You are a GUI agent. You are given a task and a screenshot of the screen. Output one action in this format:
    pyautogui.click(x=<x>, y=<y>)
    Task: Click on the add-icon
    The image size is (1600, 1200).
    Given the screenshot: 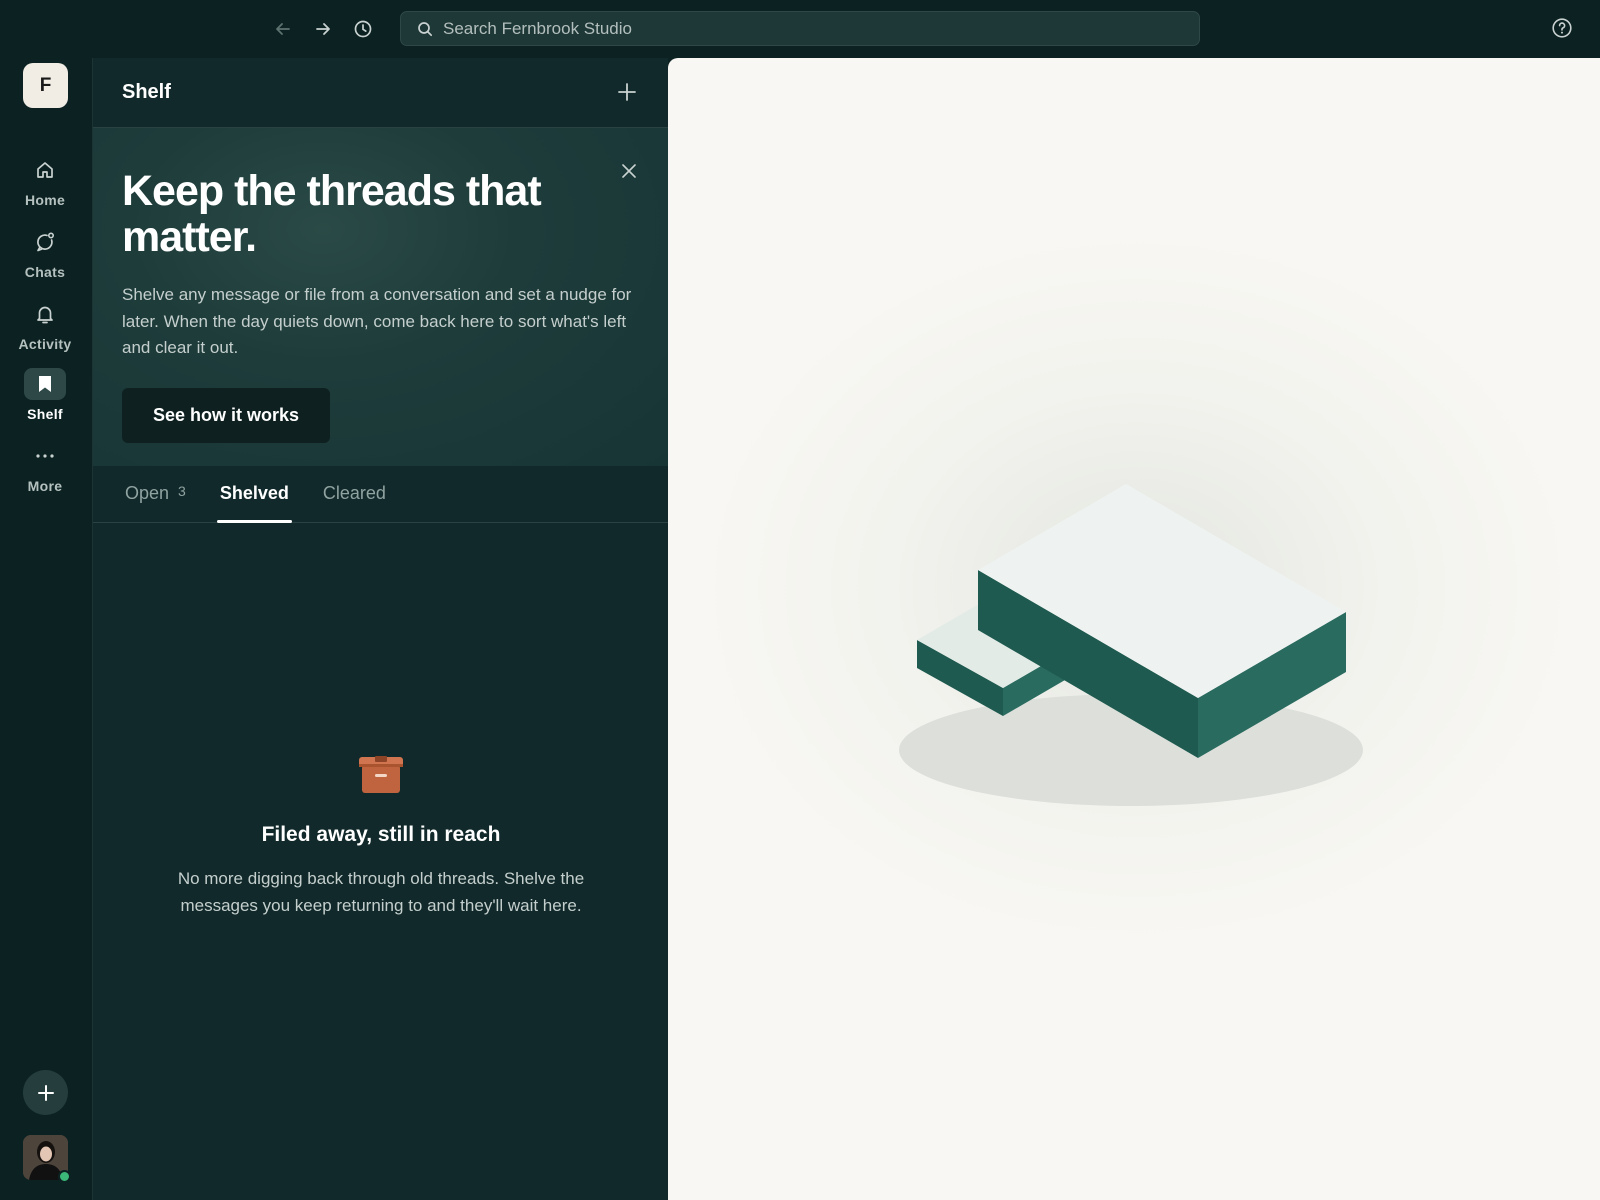 What is the action you would take?
    pyautogui.click(x=628, y=93)
    